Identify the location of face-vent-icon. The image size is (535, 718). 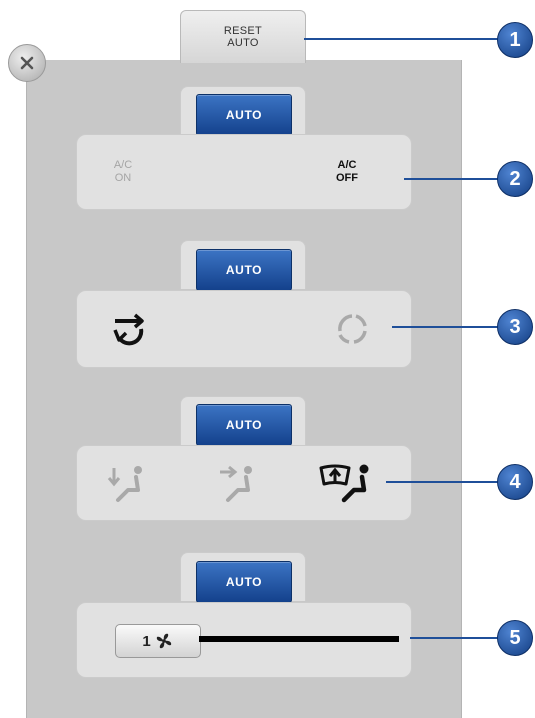
(238, 483).